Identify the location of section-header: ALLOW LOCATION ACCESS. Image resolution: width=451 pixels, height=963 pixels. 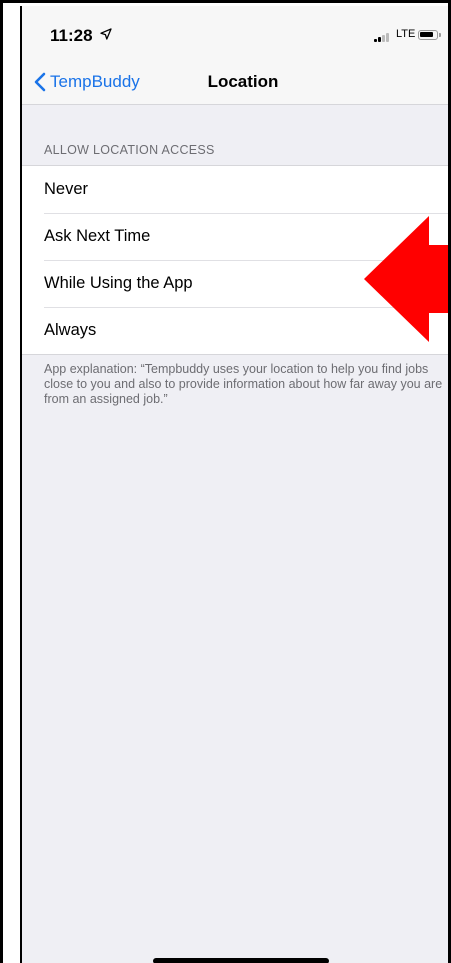
(129, 150).